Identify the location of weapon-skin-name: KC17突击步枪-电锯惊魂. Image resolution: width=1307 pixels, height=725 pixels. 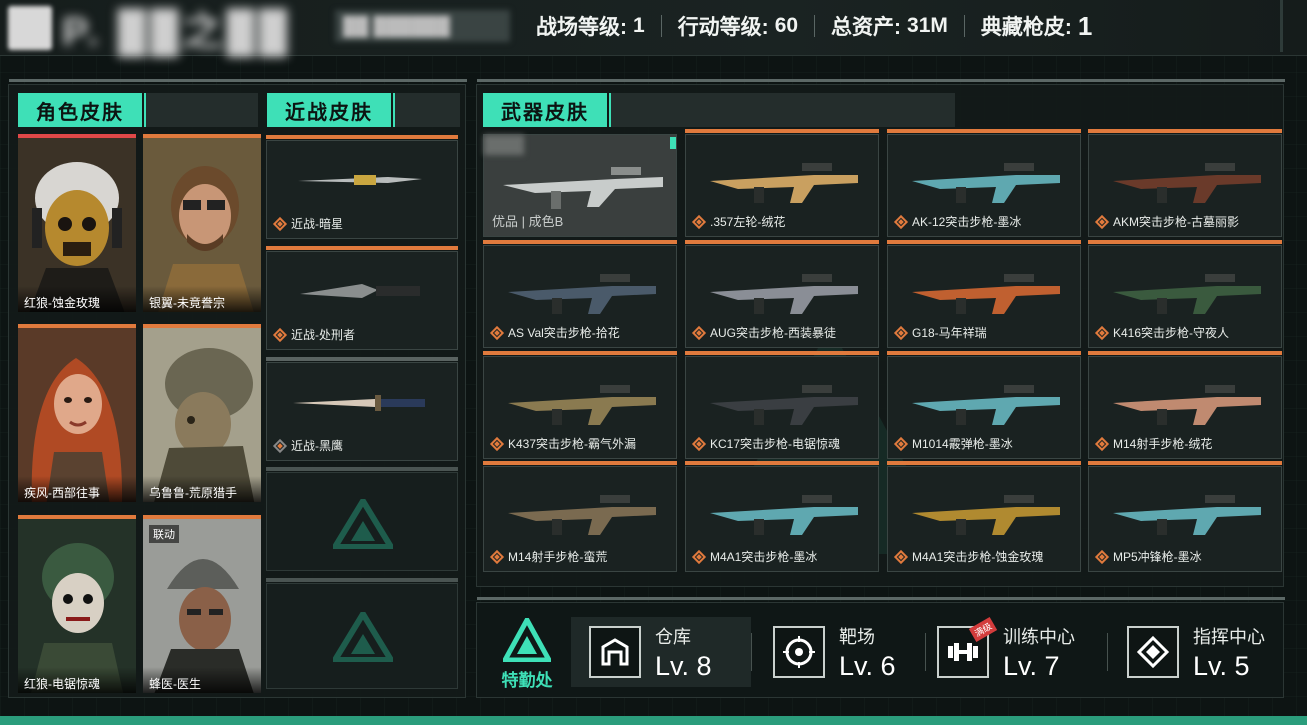
(775, 444).